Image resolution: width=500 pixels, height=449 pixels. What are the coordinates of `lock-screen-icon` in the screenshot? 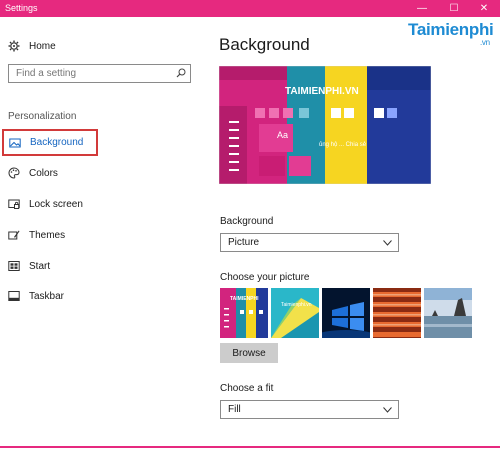 It's located at (14, 204).